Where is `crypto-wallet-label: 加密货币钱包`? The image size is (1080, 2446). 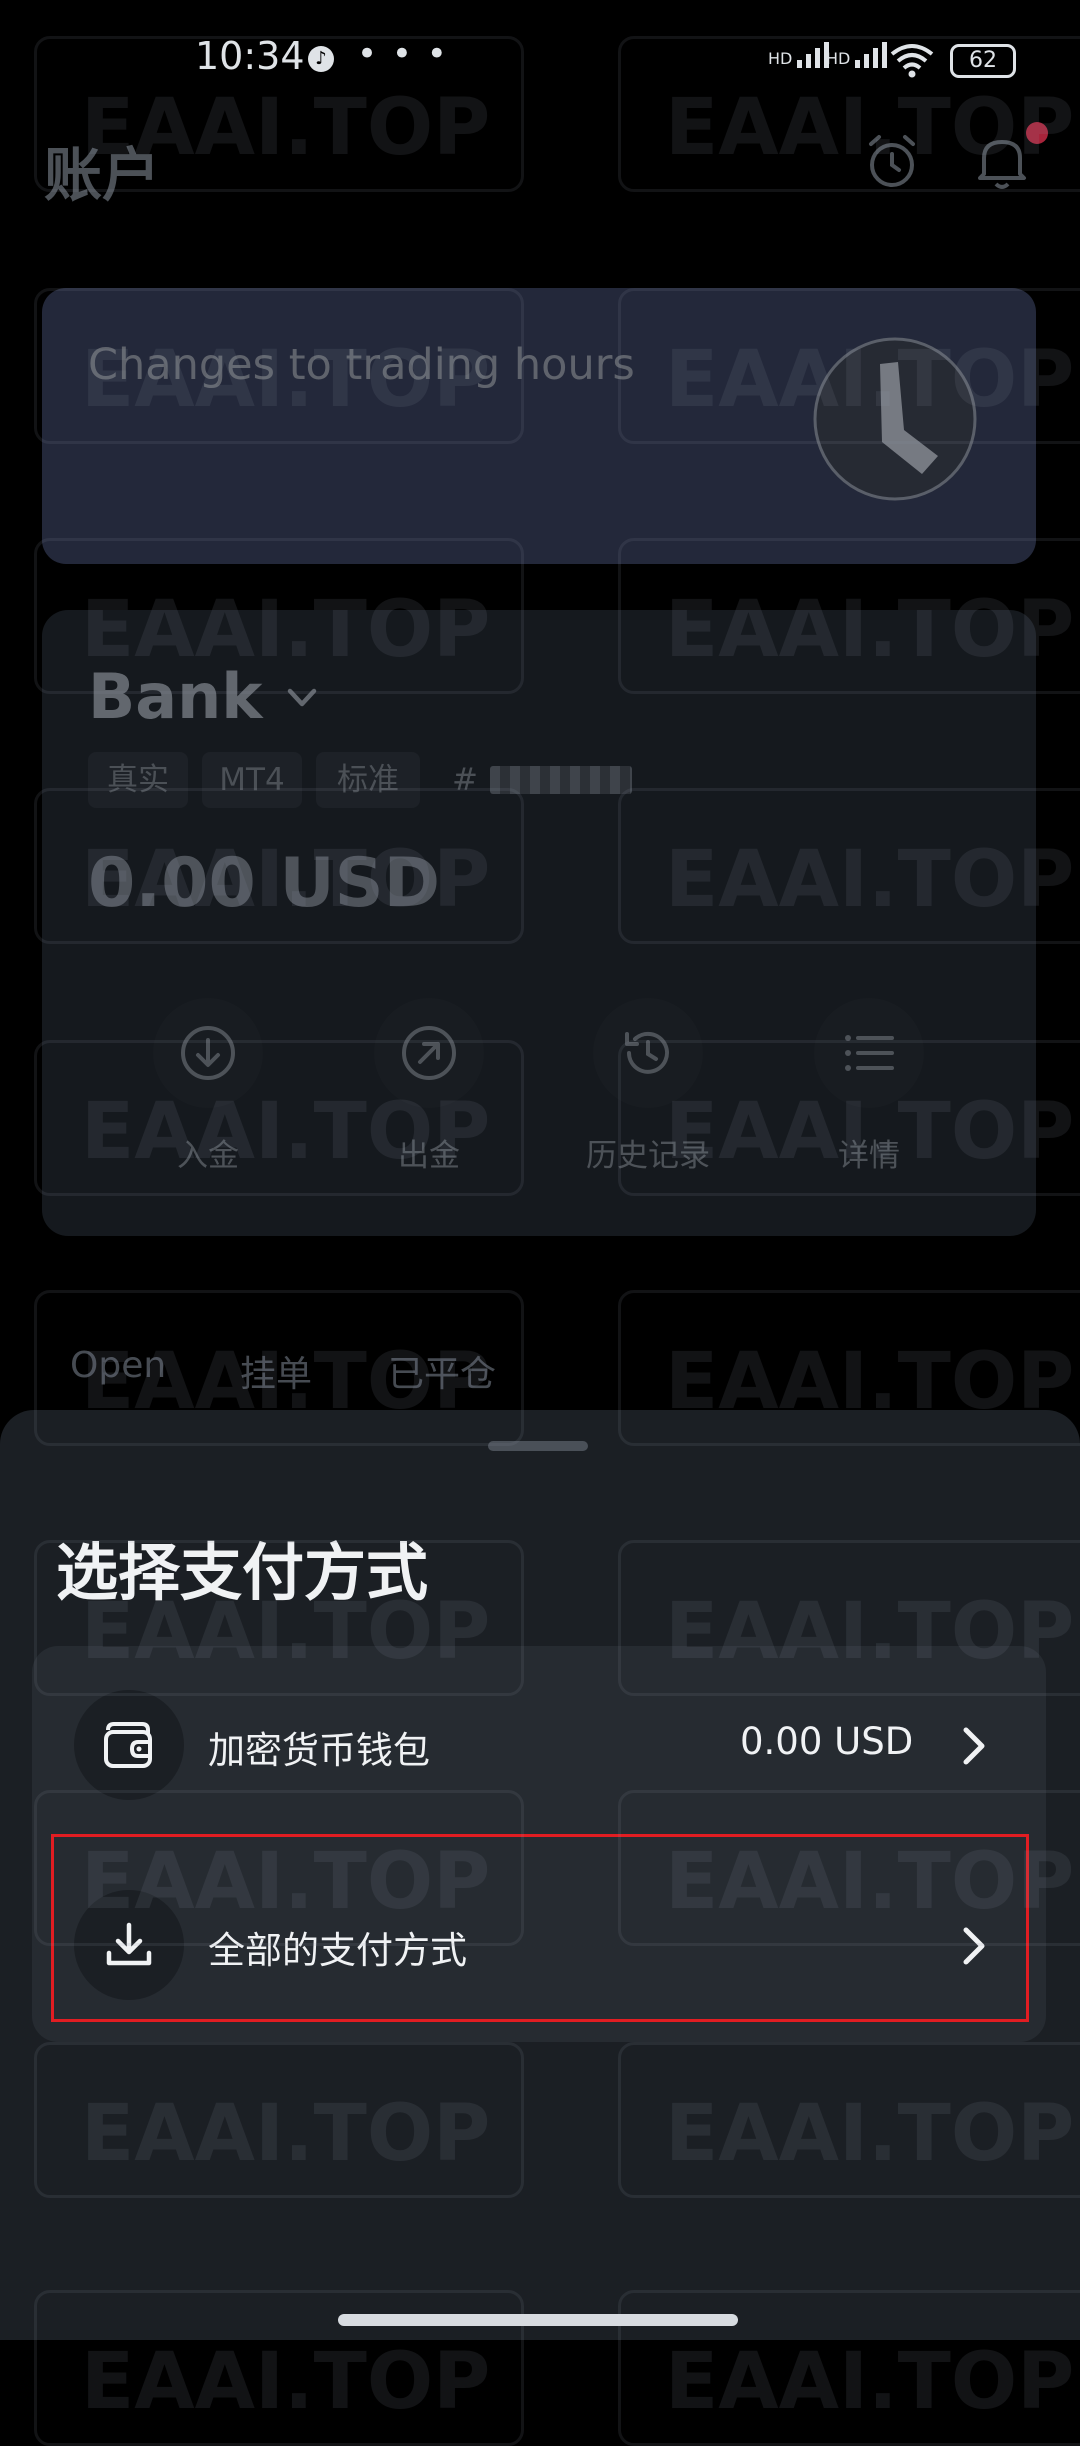 crypto-wallet-label: 加密货币钱包 is located at coordinates (319, 1750).